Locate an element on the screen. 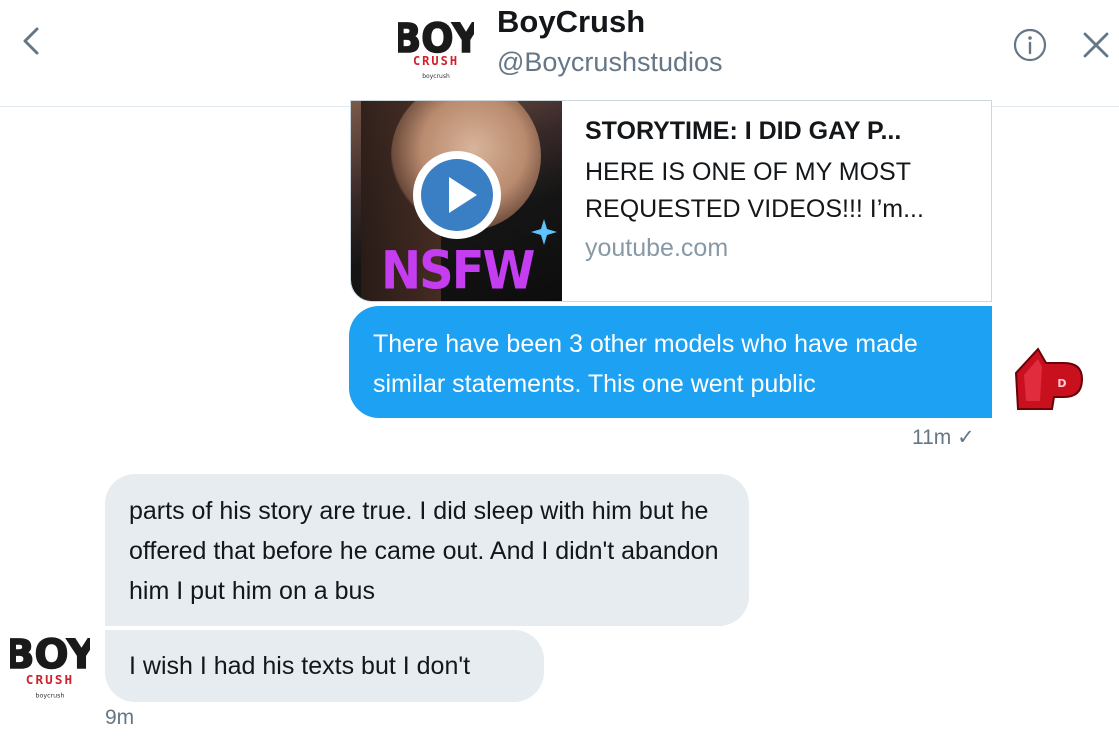 This screenshot has height=750, width=1119. svg-text: D is located at coordinates (1061, 383).